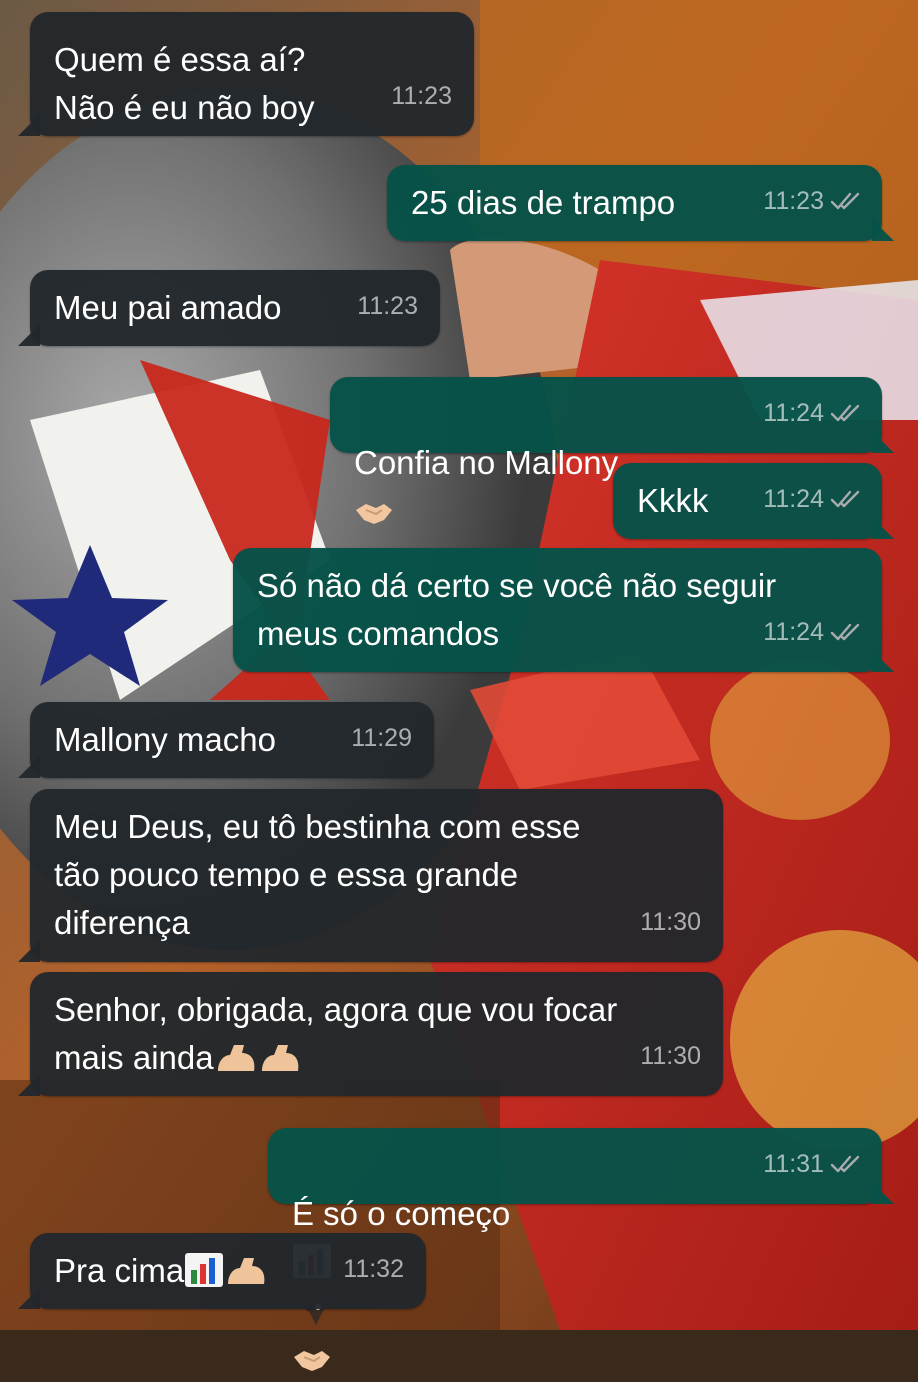 This screenshot has height=1382, width=918. What do you see at coordinates (119, 1270) in the screenshot?
I see `message-text: Pra cima` at bounding box center [119, 1270].